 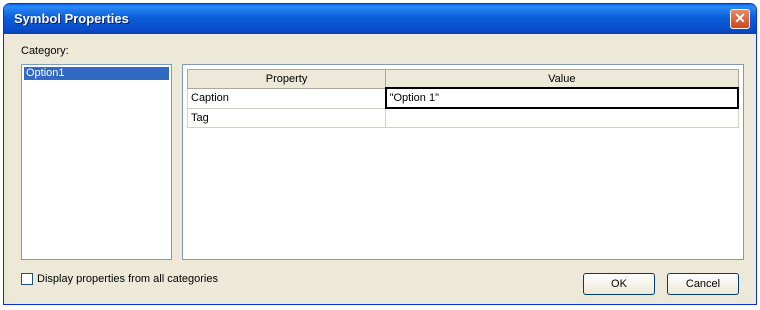 I want to click on display-all-label: Display properties from all categories, so click(x=127, y=279).